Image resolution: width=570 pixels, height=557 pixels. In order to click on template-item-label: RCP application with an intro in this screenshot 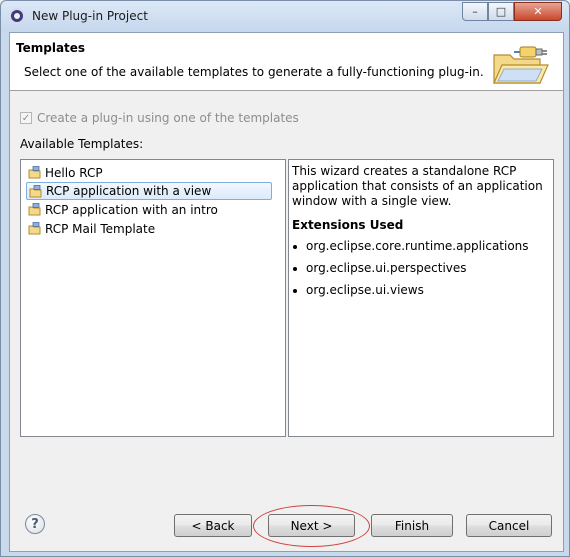, I will do `click(131, 210)`.